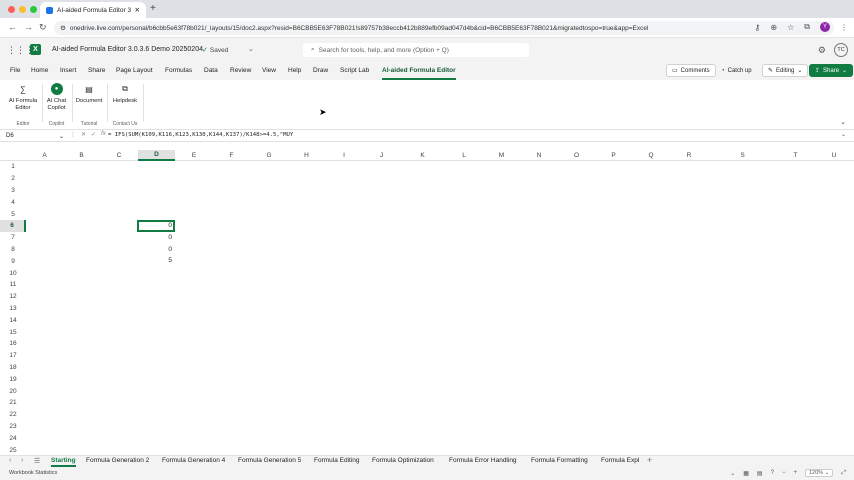 The width and height of the screenshot is (854, 480). Describe the element at coordinates (760, 473) in the screenshot. I see `page-break-view-icon: ▤` at that location.